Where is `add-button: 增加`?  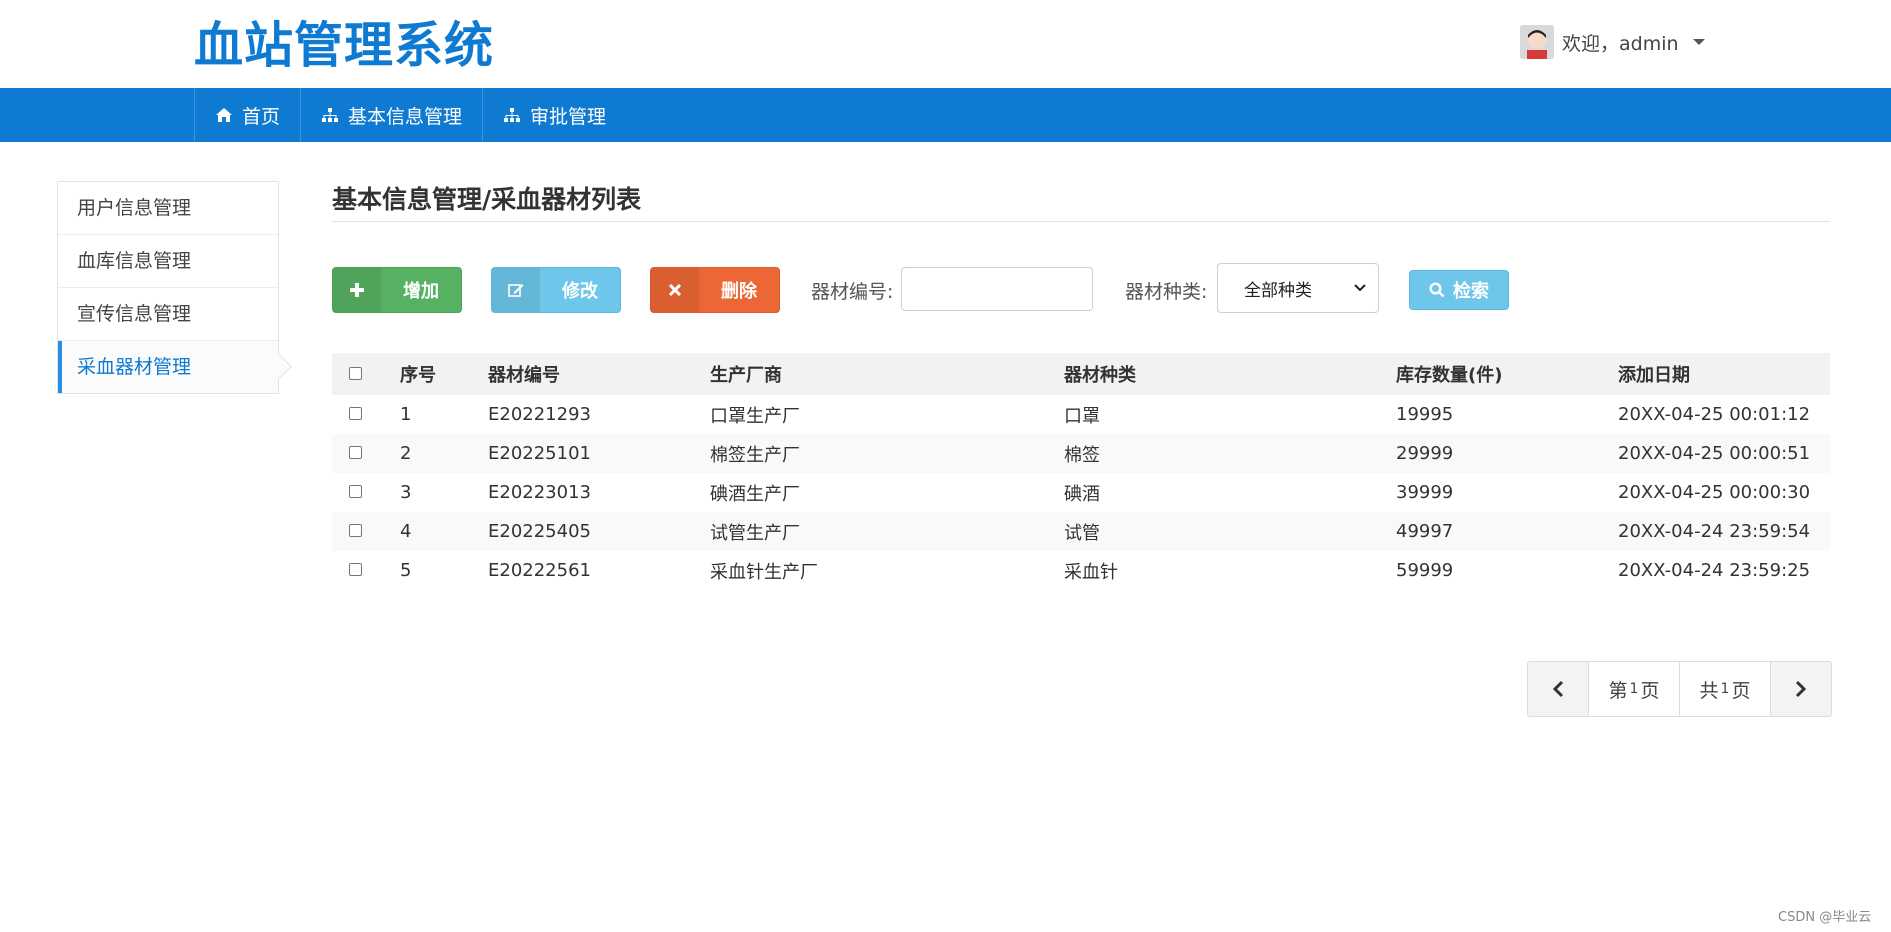 add-button: 增加 is located at coordinates (397, 290).